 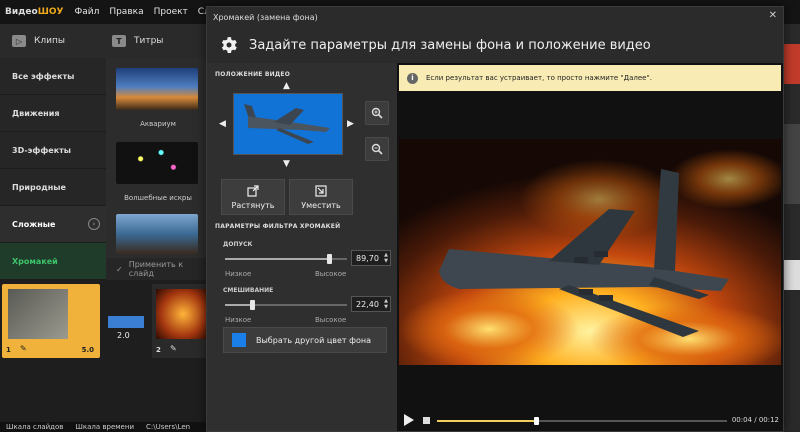 What do you see at coordinates (409, 420) in the screenshot?
I see `play-icon` at bounding box center [409, 420].